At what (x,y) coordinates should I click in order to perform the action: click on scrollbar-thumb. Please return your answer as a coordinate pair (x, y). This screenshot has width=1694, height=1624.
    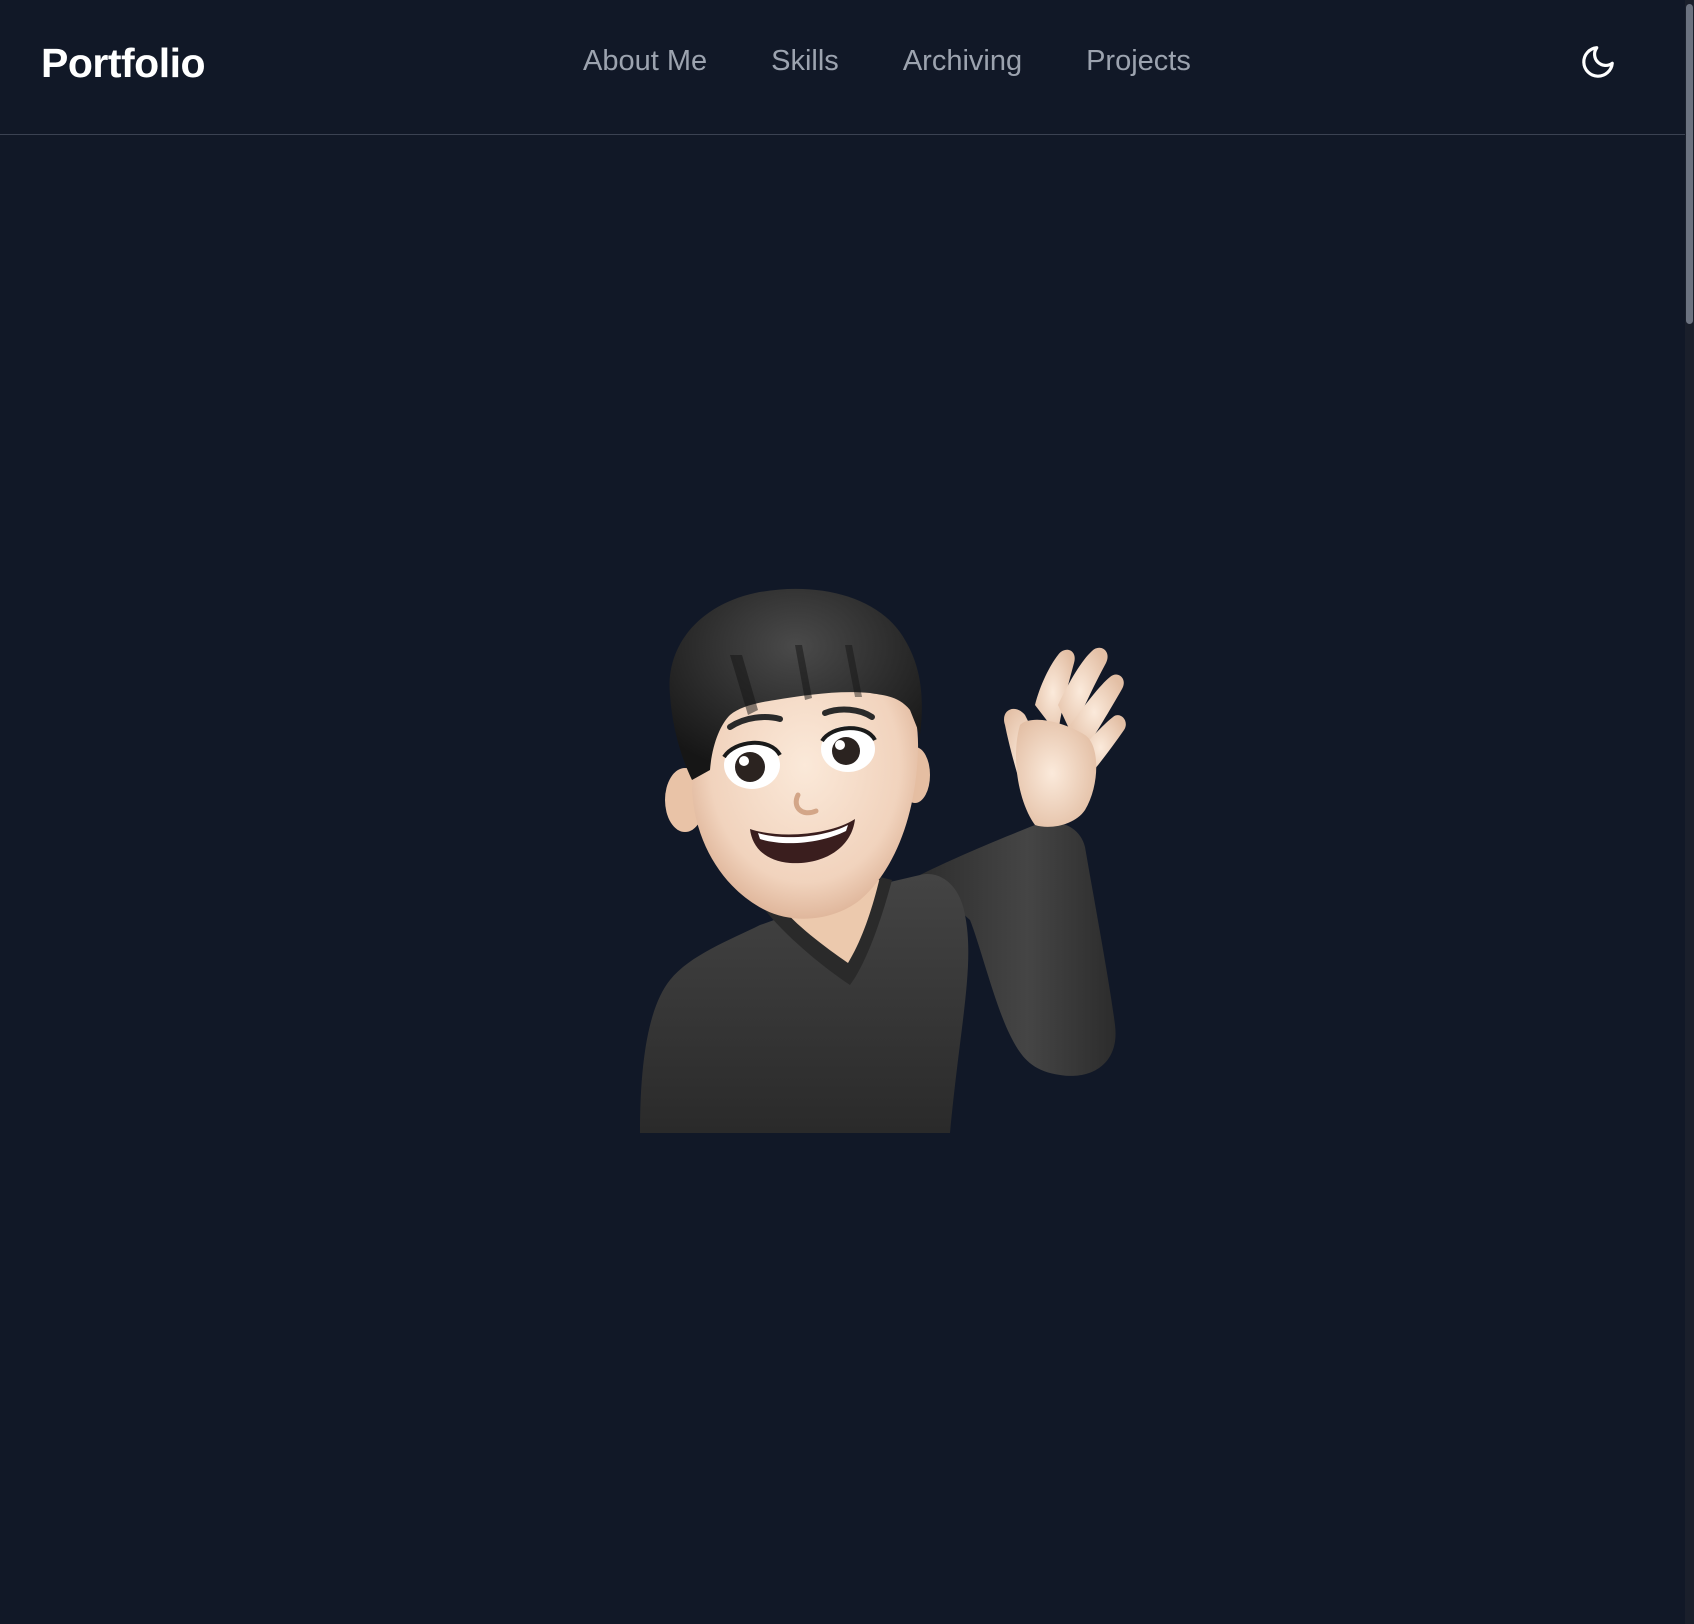
    Looking at the image, I should click on (1689, 164).